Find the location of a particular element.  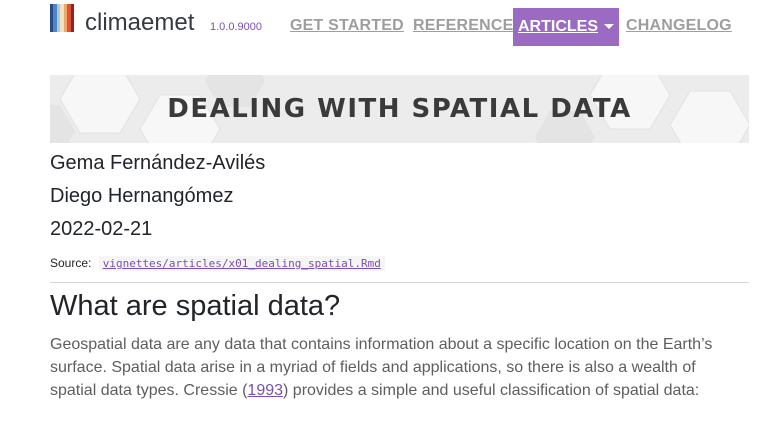

nav-get-started: GET STARTED is located at coordinates (347, 26).